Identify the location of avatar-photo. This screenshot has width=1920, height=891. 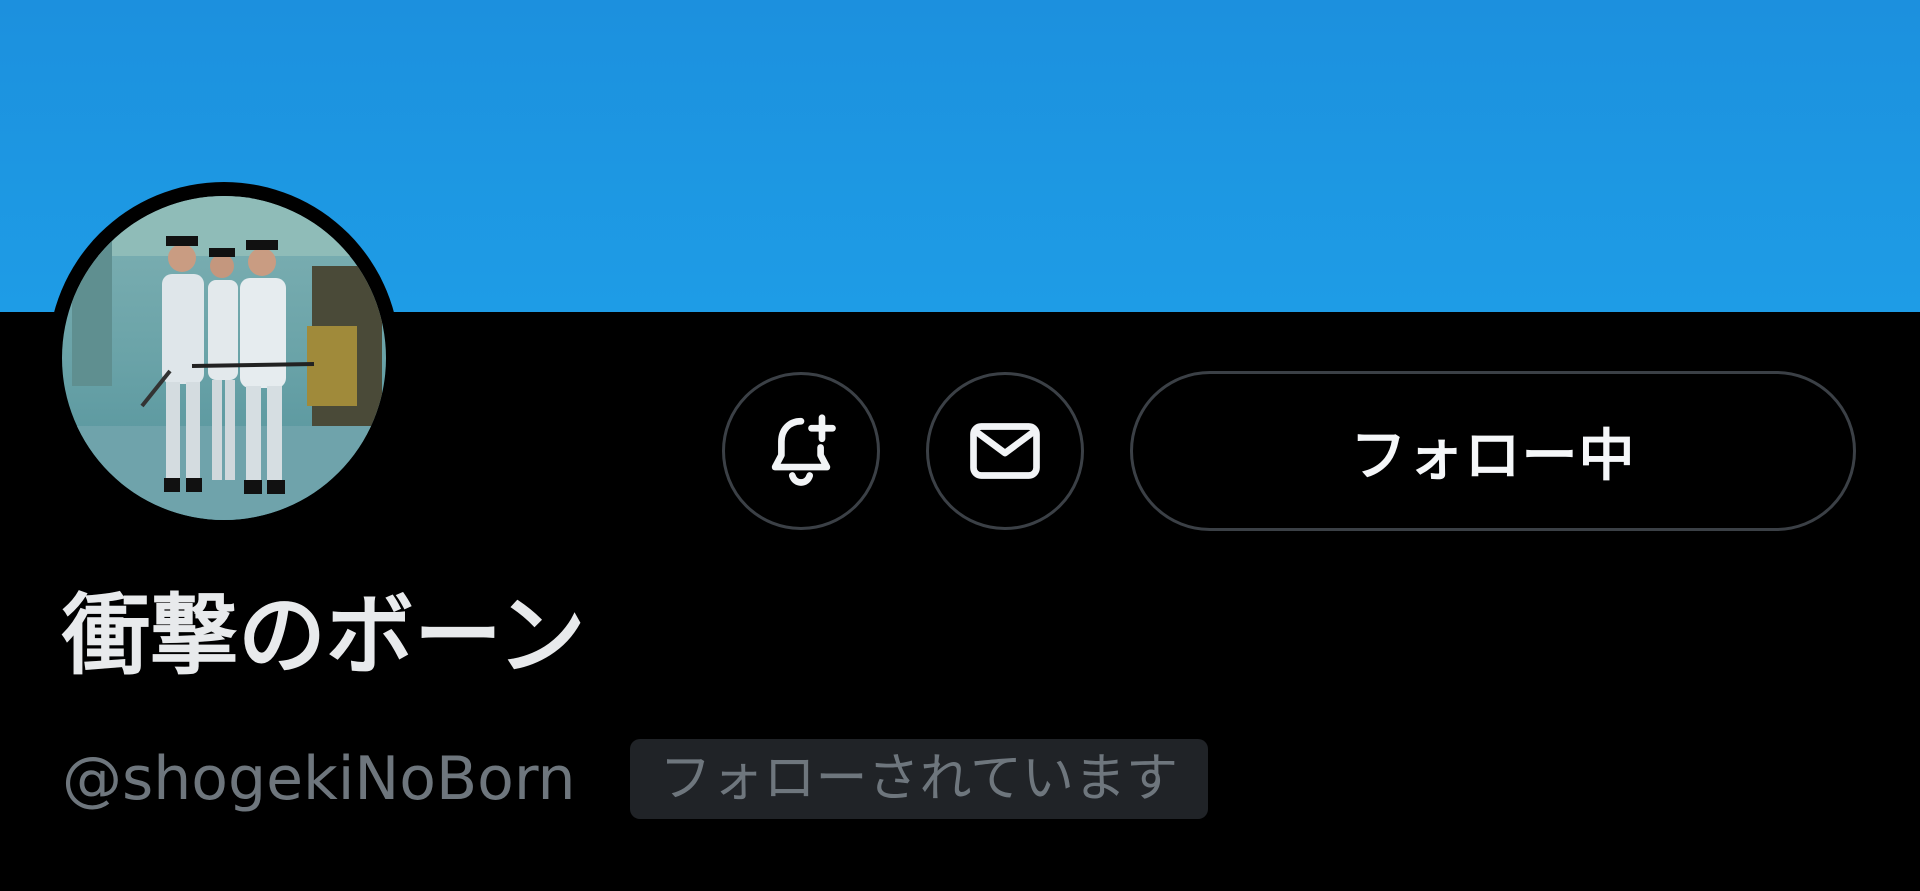
(224, 358).